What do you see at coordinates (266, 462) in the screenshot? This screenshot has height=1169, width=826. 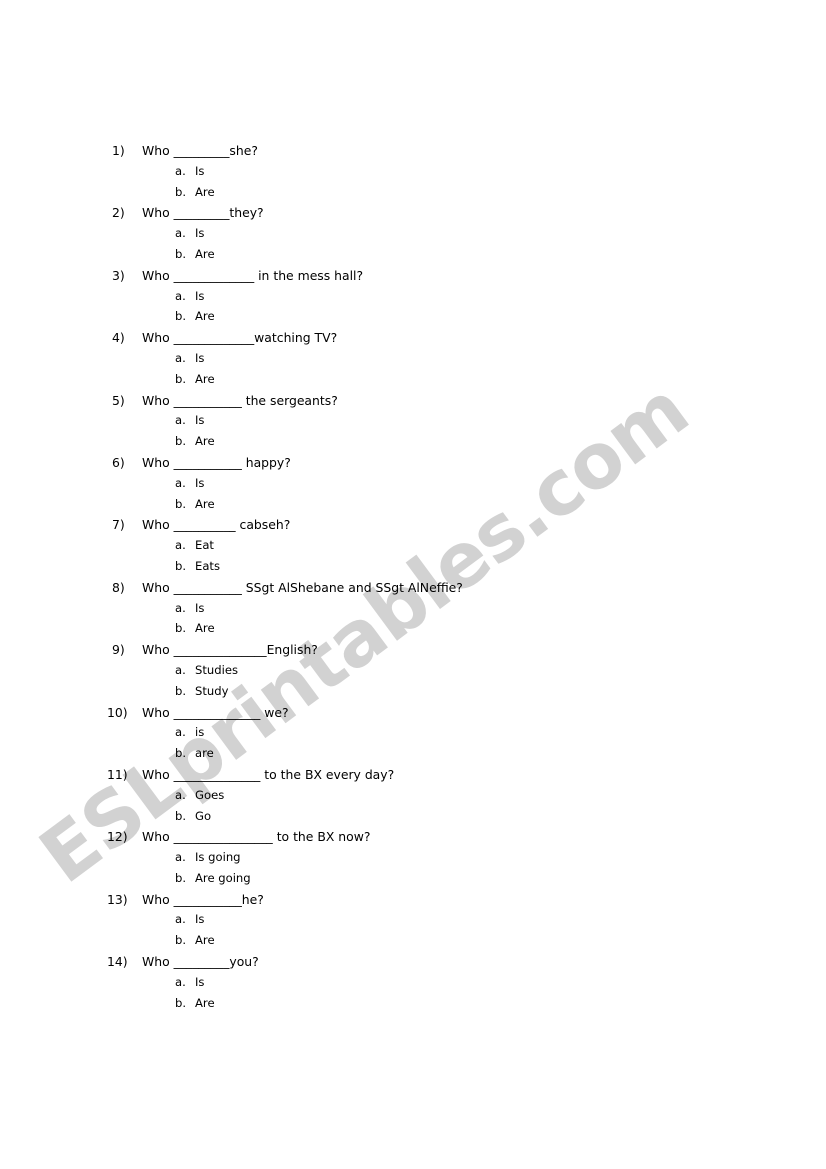 I see `question-suffix: happy?` at bounding box center [266, 462].